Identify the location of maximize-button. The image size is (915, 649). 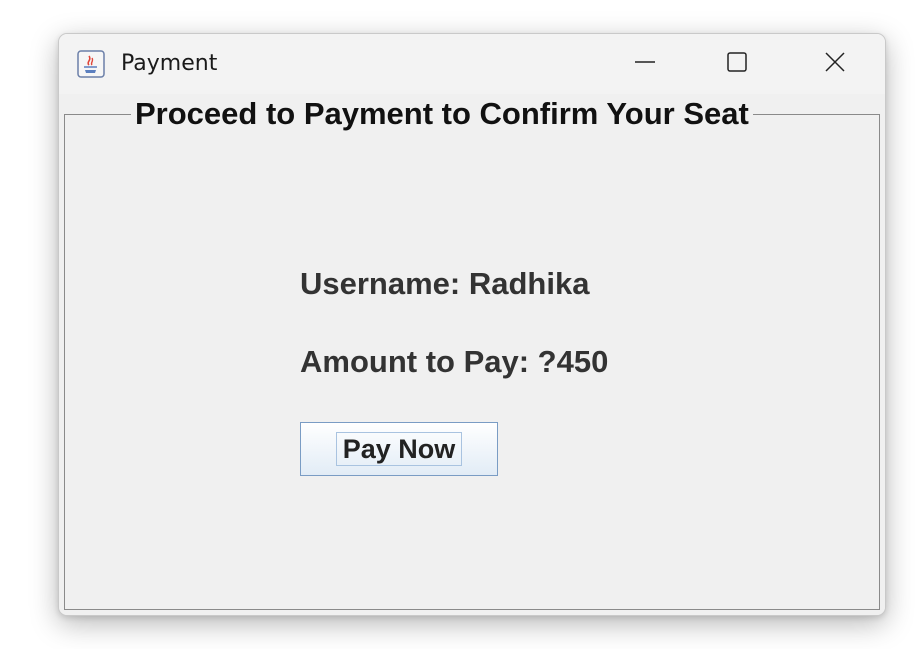
(737, 64).